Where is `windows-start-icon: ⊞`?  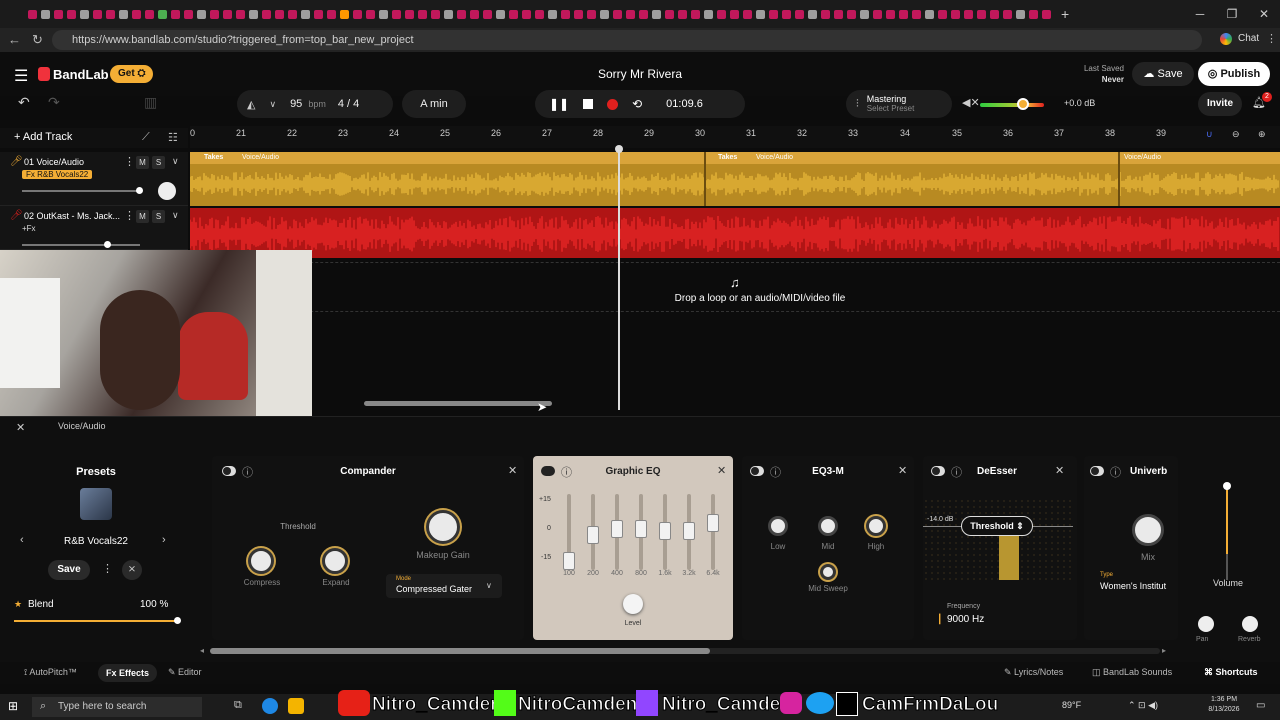
windows-start-icon: ⊞ is located at coordinates (13, 706).